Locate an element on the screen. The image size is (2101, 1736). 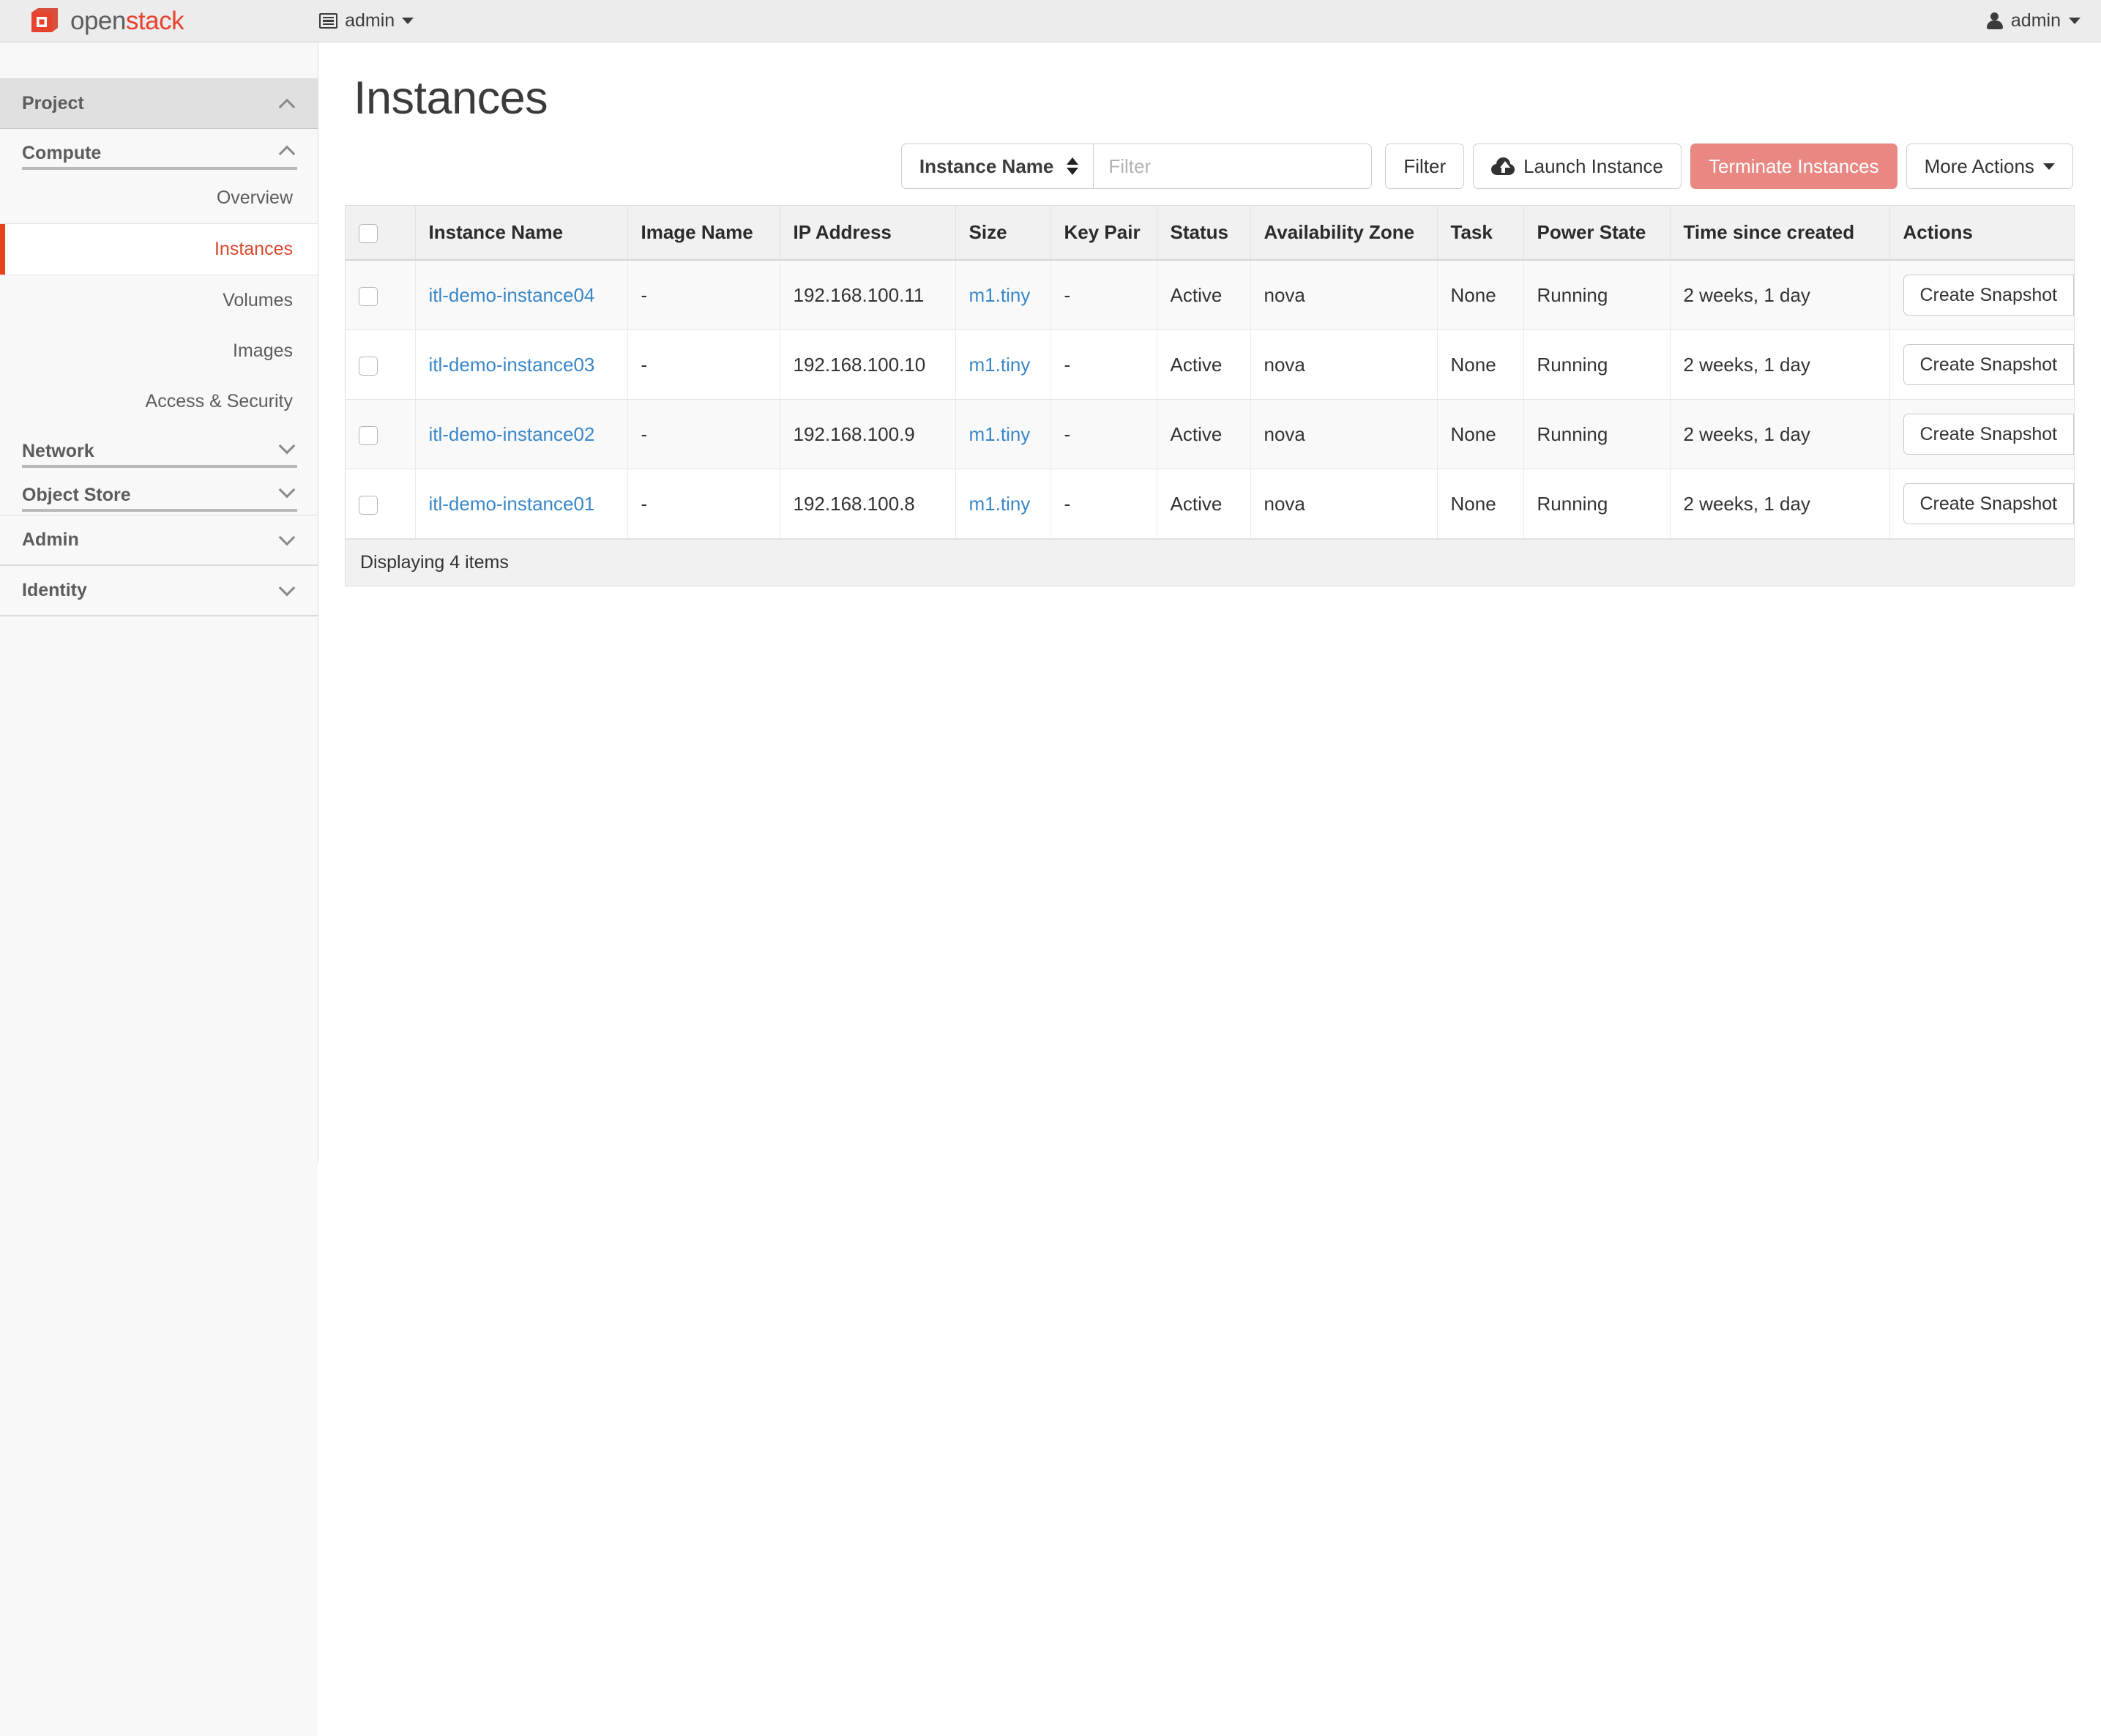
sidebar-section-identity-label: Identity is located at coordinates (54, 590).